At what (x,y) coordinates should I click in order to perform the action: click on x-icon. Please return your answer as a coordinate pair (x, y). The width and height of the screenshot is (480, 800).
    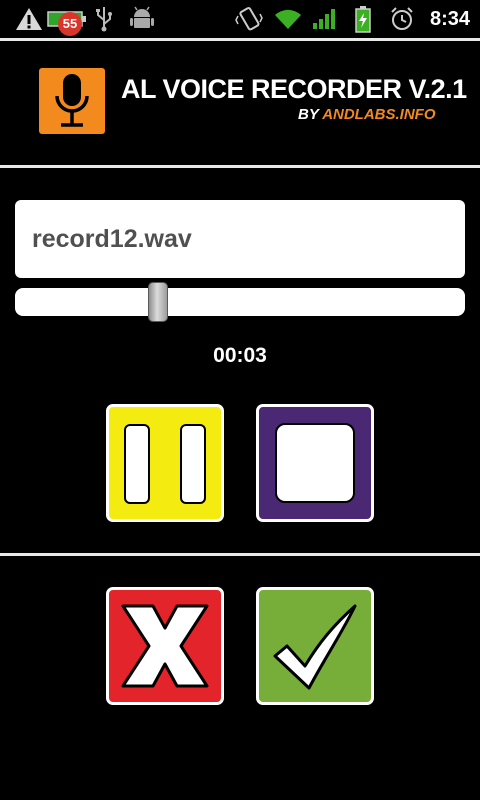
    Looking at the image, I should click on (165, 646).